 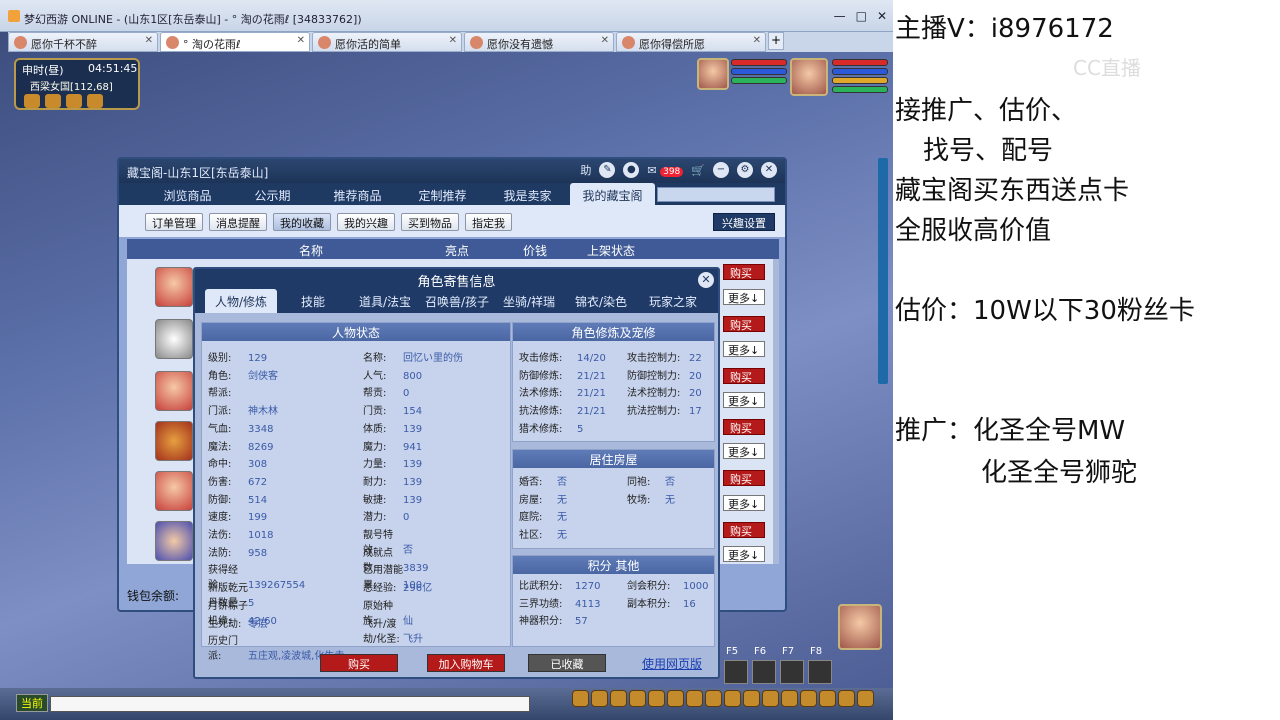 I want to click on tab-home: 玩家之家, so click(x=673, y=301).